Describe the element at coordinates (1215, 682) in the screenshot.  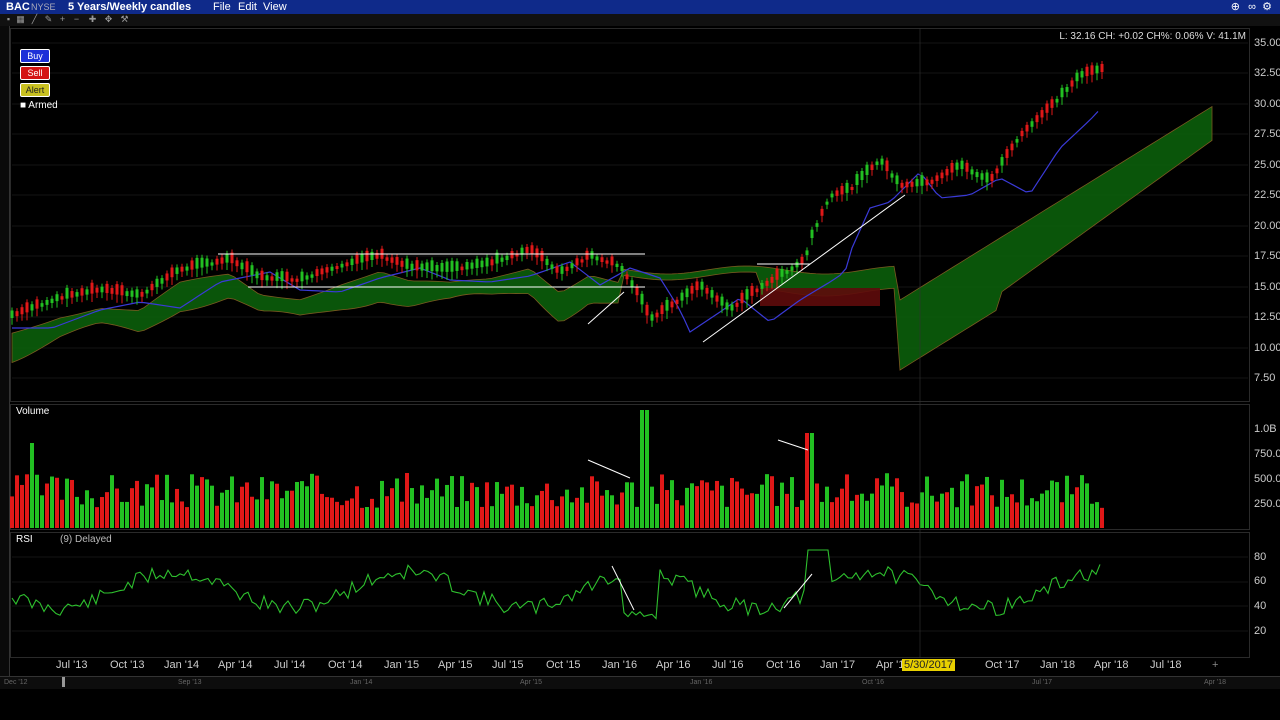
I see `navigator-tick: Apr '18` at that location.